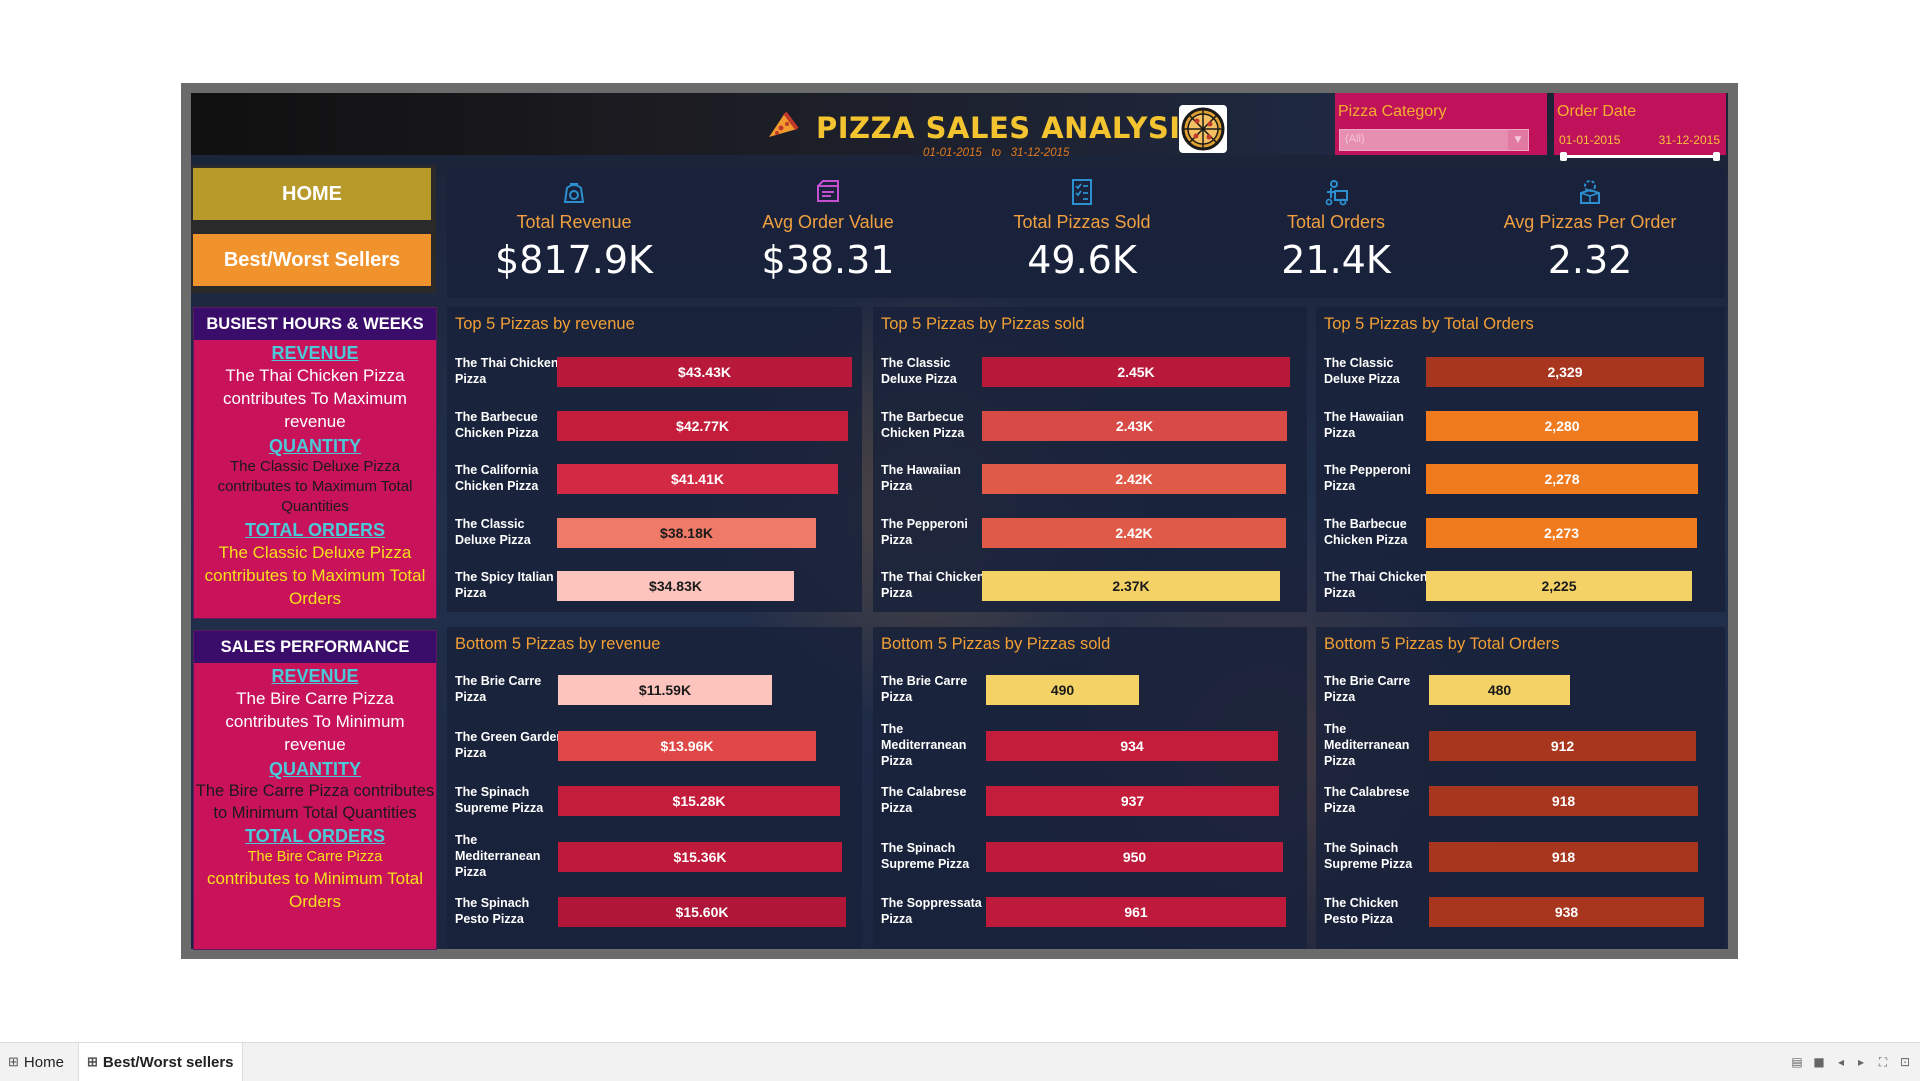  I want to click on bar-row: The Spinach Pesto Pizza $15.60K, so click(654, 911).